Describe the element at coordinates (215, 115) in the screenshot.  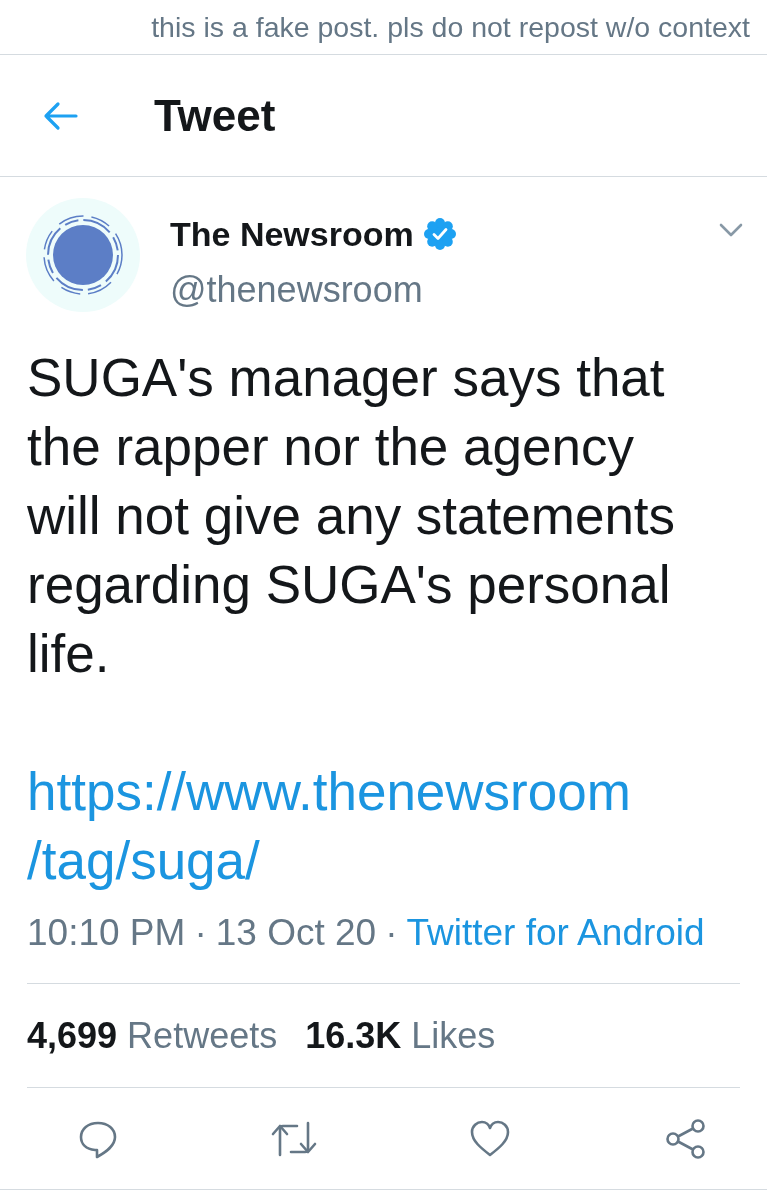
I see `page-title: Tweet` at that location.